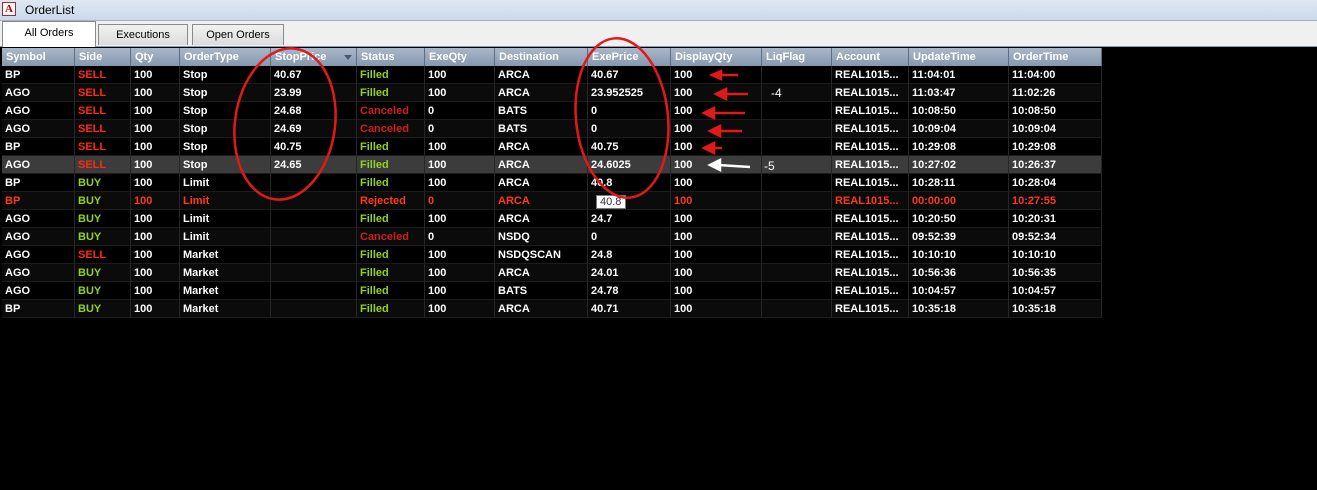 The image size is (1317, 490). I want to click on title-bar: A OrderList, so click(658, 10).